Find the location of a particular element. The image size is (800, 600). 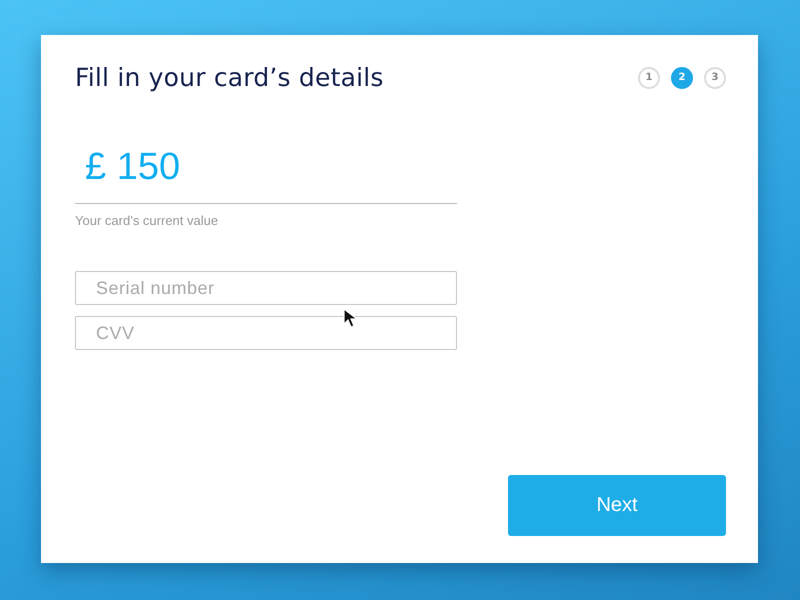

page-title: Fill in your card’s details is located at coordinates (229, 77).